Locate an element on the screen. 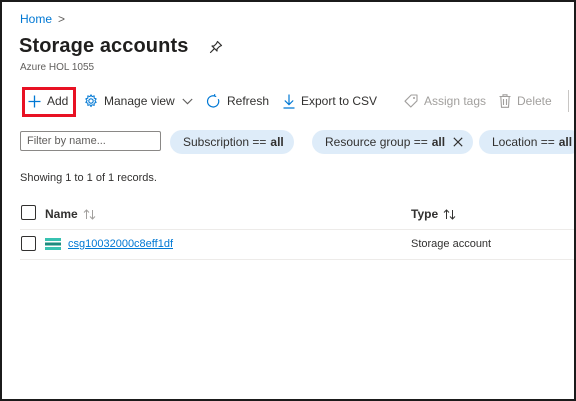 This screenshot has width=576, height=401. subscription-filter-chip: Subscription == all is located at coordinates (232, 142).